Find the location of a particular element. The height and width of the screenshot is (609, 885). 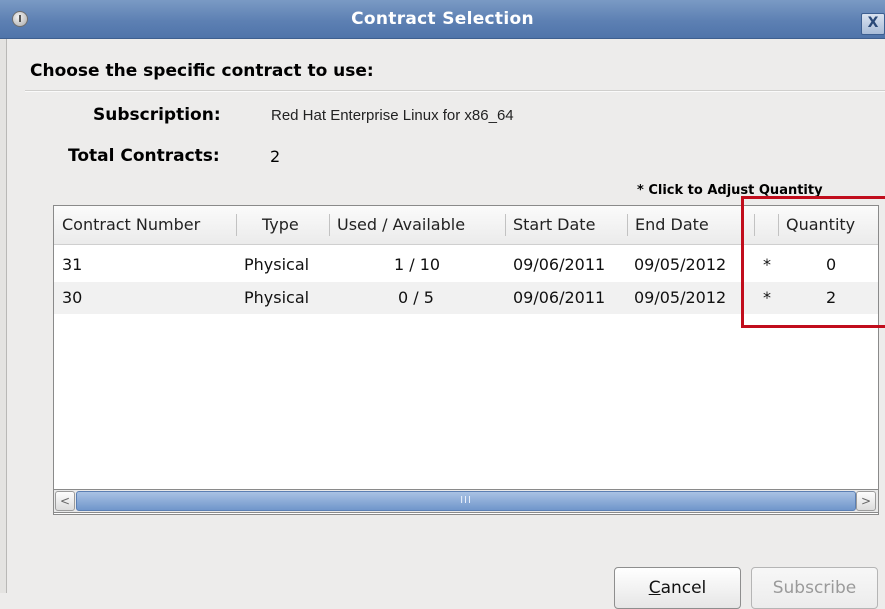

column-header-start-date: Start Date is located at coordinates (554, 225).